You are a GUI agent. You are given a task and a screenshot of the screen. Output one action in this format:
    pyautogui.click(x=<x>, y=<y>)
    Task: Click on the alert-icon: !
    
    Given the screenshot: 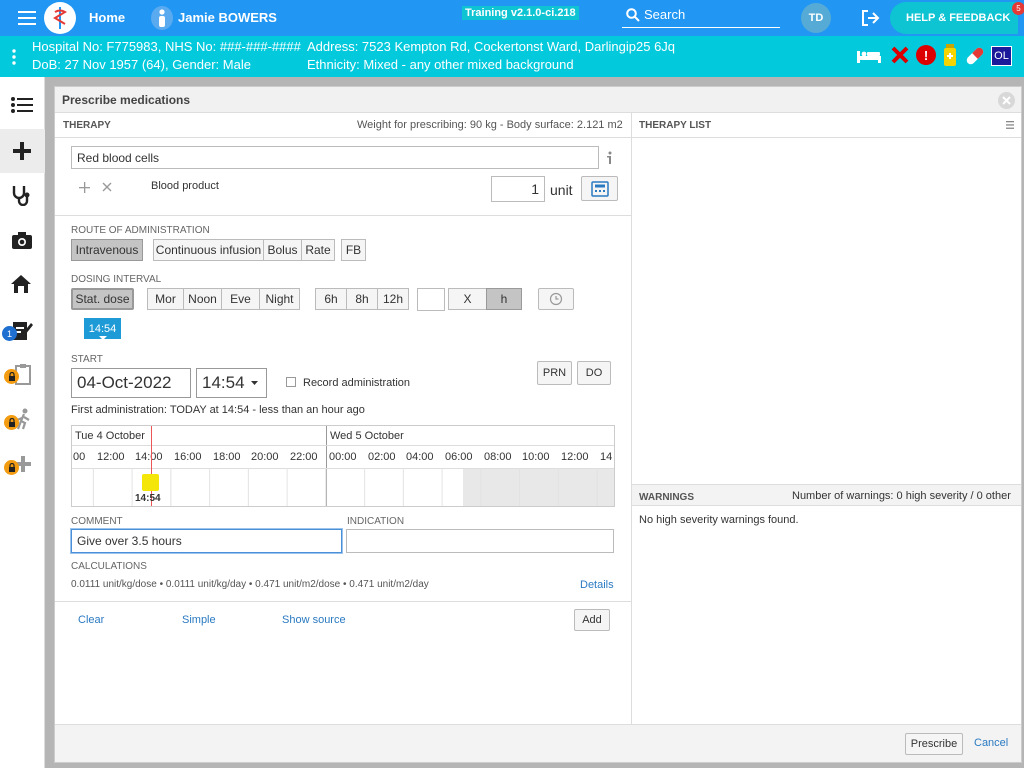 What is the action you would take?
    pyautogui.click(x=926, y=55)
    